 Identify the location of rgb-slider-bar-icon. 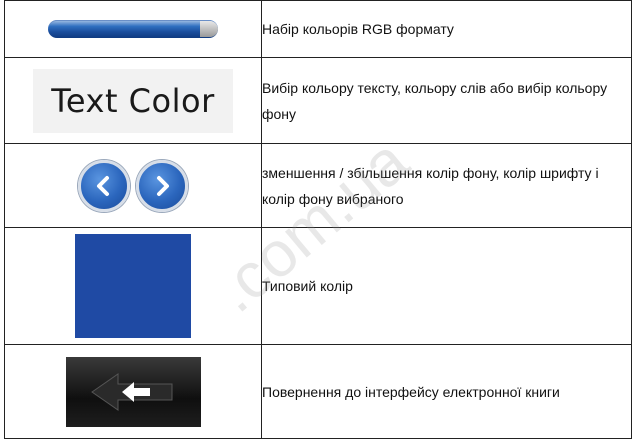
(133, 29).